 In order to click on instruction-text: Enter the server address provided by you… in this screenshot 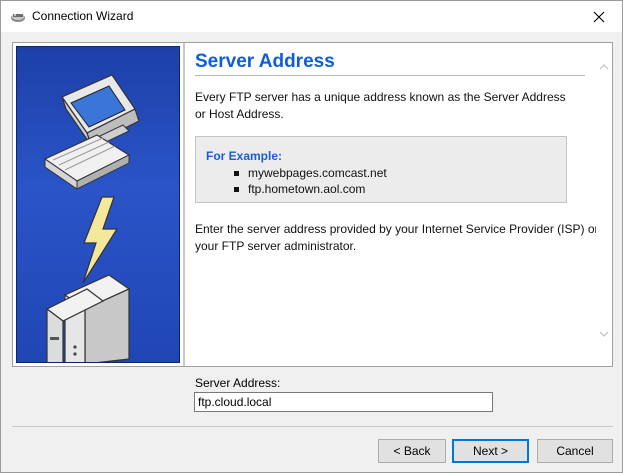, I will do `click(397, 237)`.